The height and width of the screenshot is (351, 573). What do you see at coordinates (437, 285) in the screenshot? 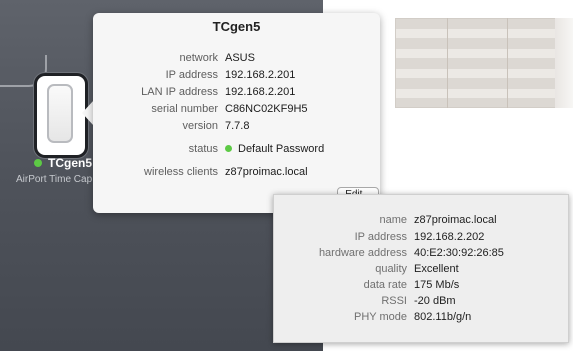
I see `client-value: 175 Mb/s` at bounding box center [437, 285].